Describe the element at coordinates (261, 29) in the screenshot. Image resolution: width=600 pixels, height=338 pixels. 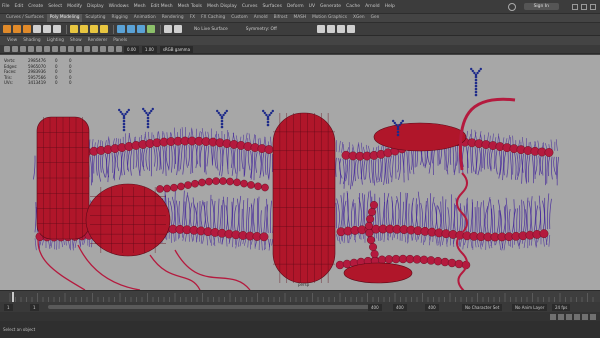
I see `symmetry-label: Symmetry: Off` at that location.